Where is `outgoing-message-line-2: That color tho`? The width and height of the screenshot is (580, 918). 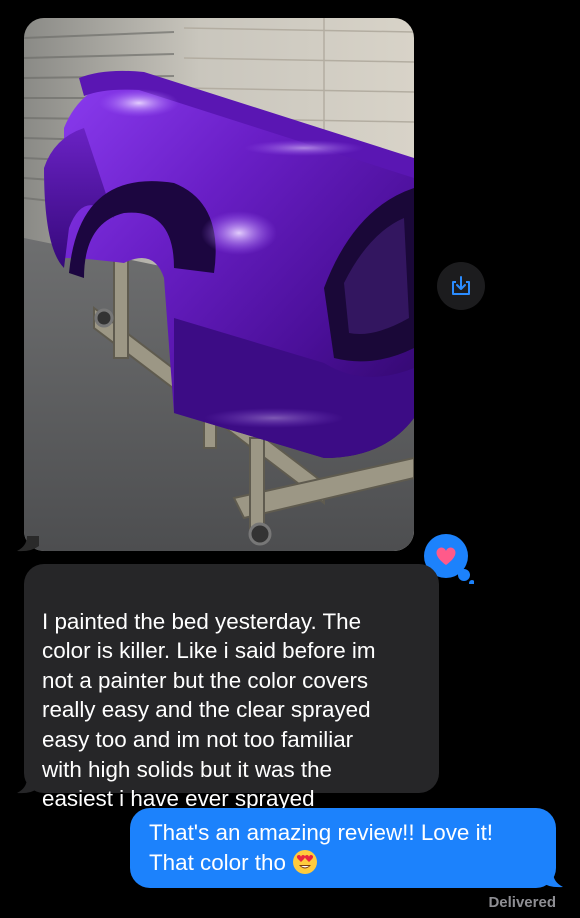
outgoing-message-line-2: That color tho is located at coordinates (343, 863).